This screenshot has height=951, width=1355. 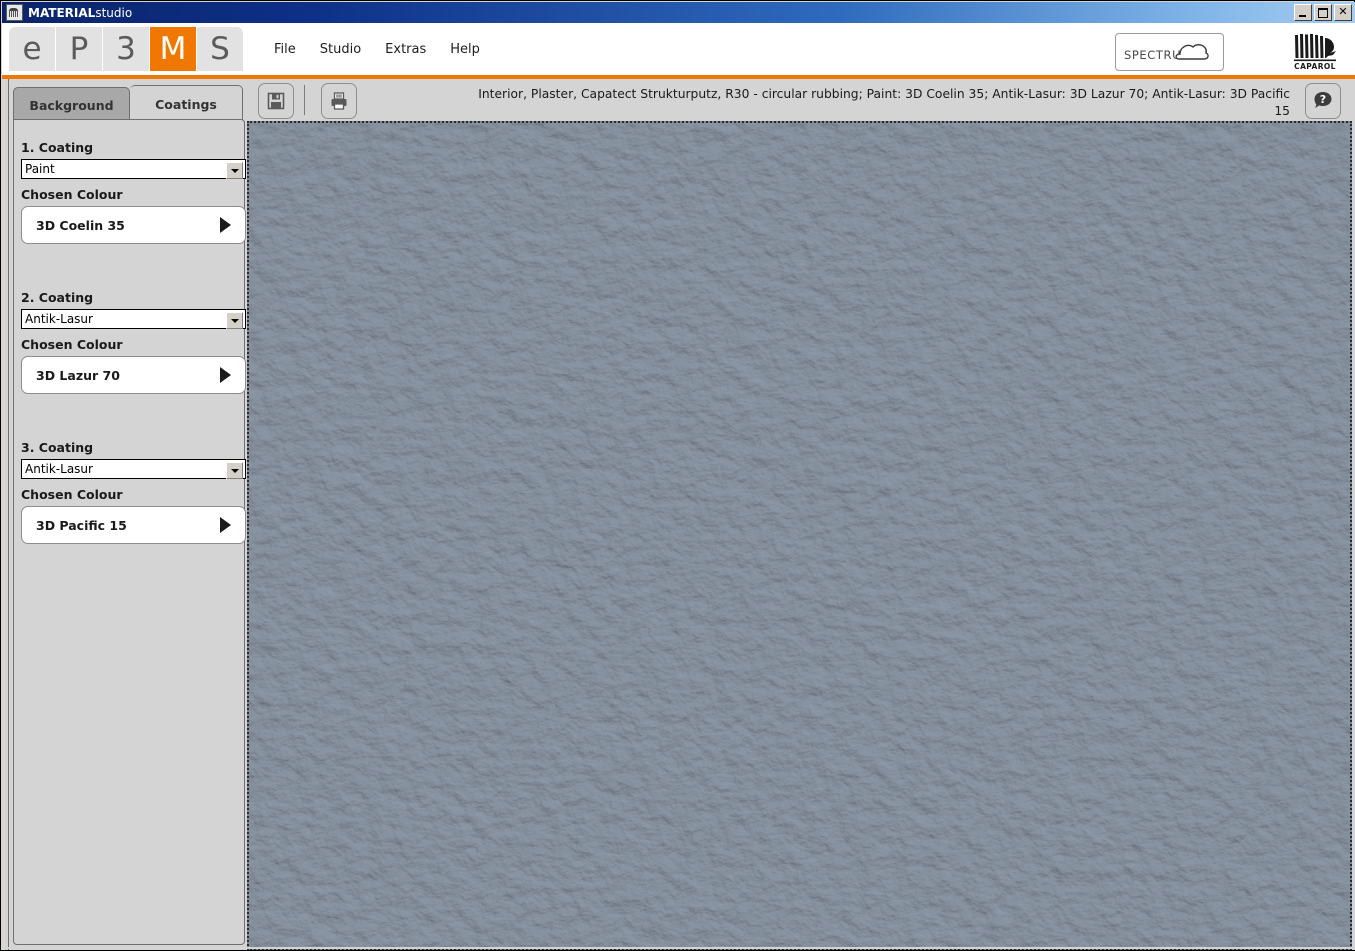 I want to click on logo-tile-e: e, so click(x=32, y=49).